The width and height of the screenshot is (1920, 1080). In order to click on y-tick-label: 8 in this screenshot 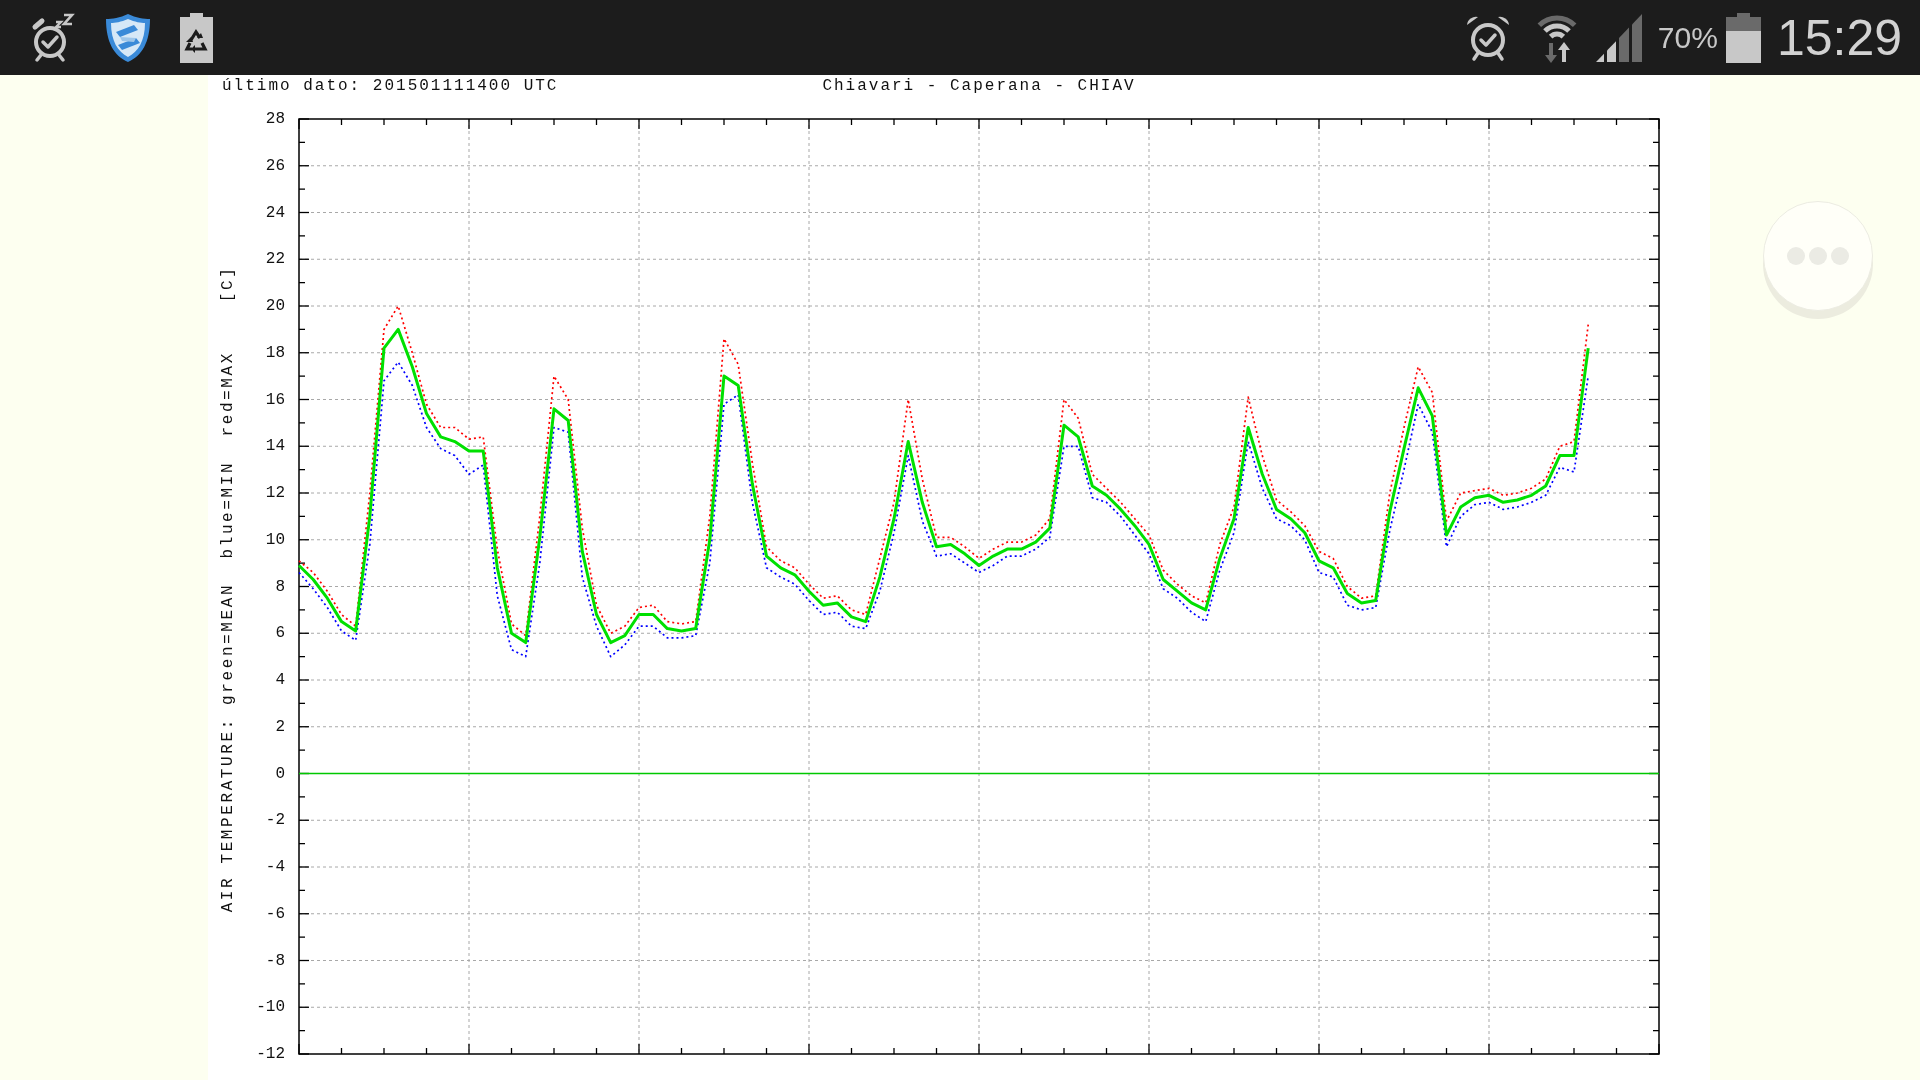, I will do `click(280, 586)`.